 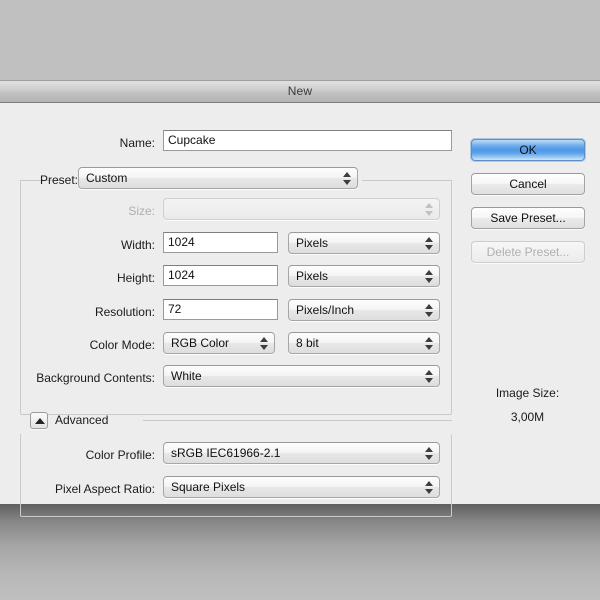 What do you see at coordinates (220, 309) in the screenshot?
I see `resolution-input: 72` at bounding box center [220, 309].